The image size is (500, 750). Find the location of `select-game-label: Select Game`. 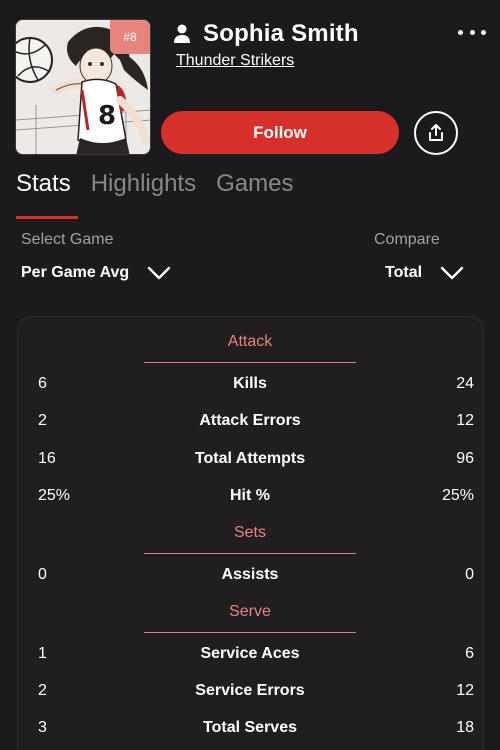

select-game-label: Select Game is located at coordinates (67, 239).